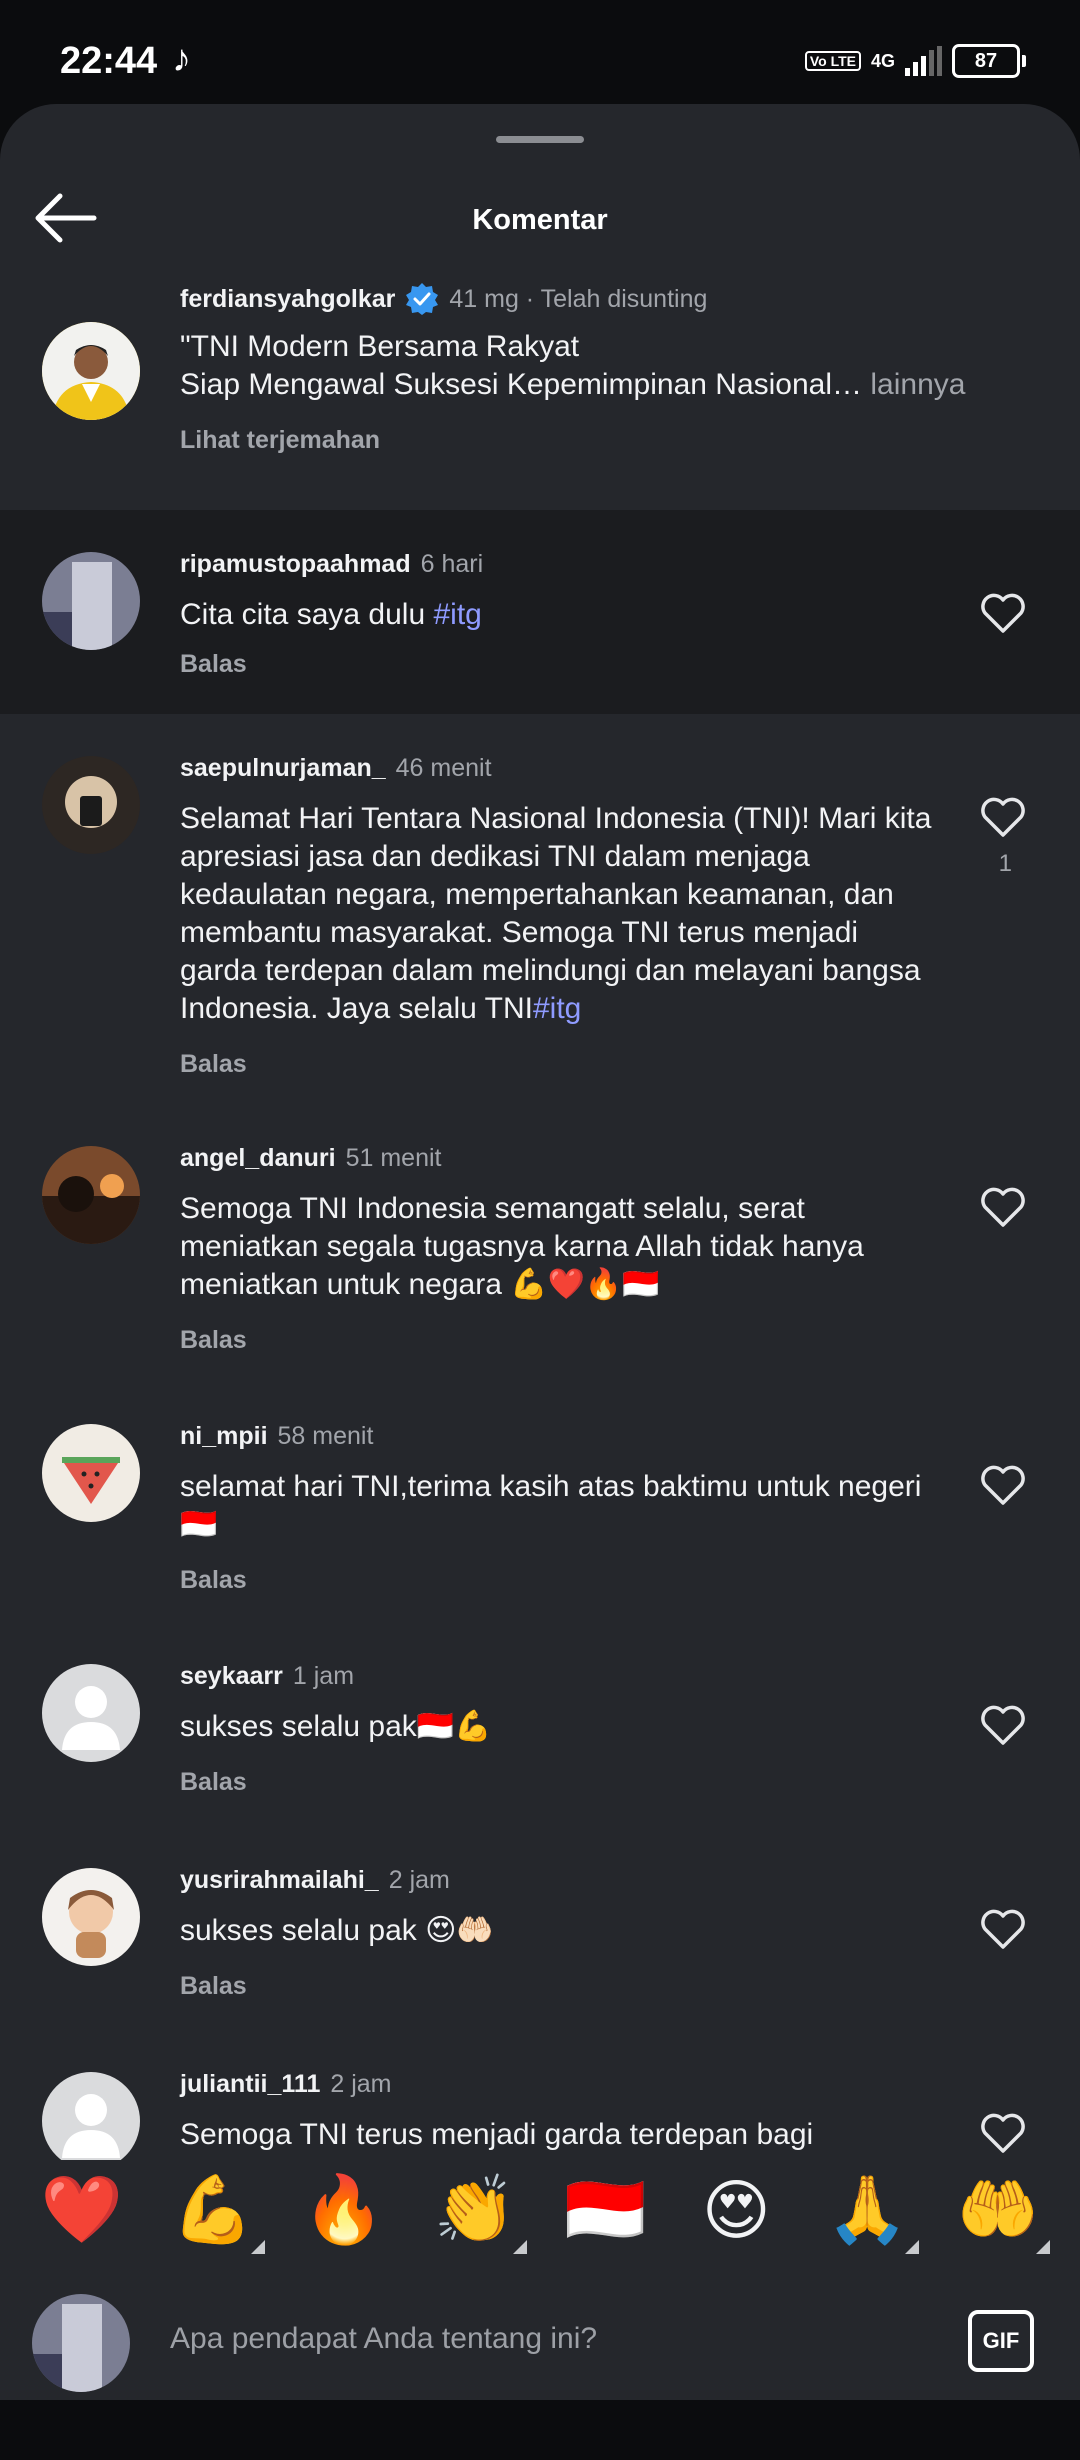 The image size is (1080, 2460). Describe the element at coordinates (287, 299) in the screenshot. I see `caption-username: ferdiansyahgolkar` at that location.